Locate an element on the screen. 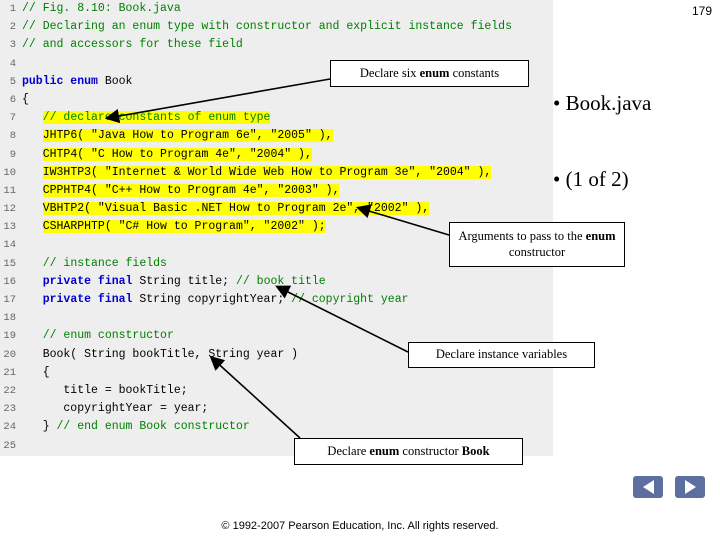 The height and width of the screenshot is (540, 720). bullet-book-java: • Book.java is located at coordinates (602, 103).